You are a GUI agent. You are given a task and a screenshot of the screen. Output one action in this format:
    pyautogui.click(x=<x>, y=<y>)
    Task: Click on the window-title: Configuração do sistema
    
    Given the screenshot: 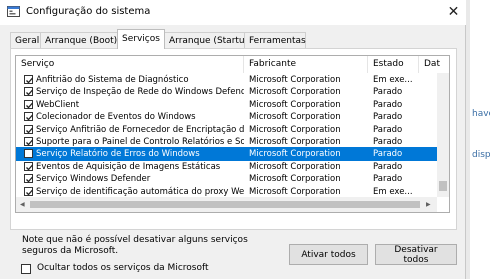 What is the action you would take?
    pyautogui.click(x=88, y=11)
    